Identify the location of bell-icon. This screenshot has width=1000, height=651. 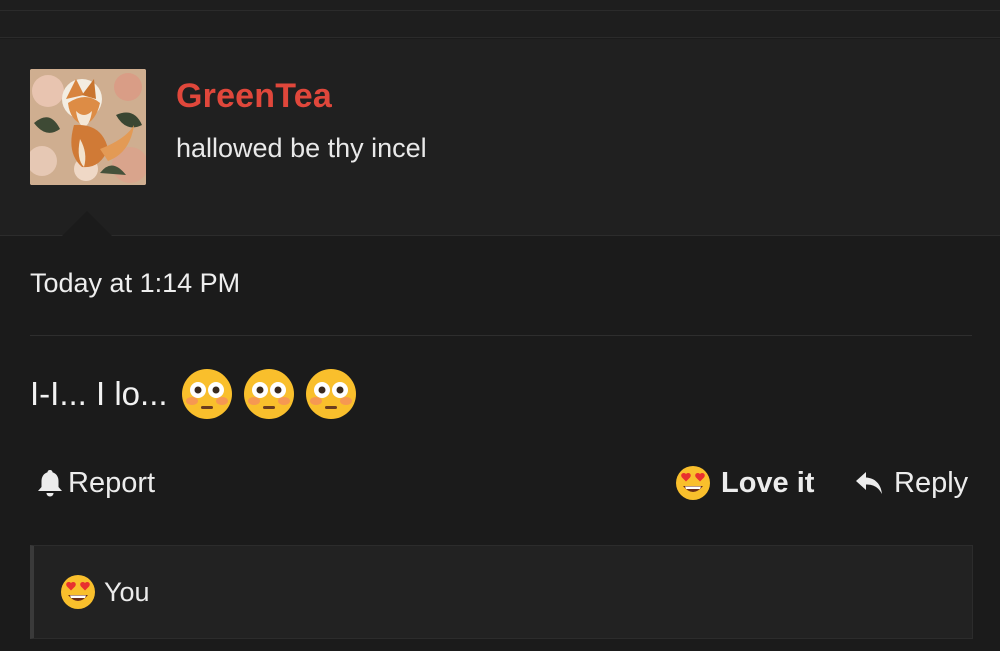
(50, 483).